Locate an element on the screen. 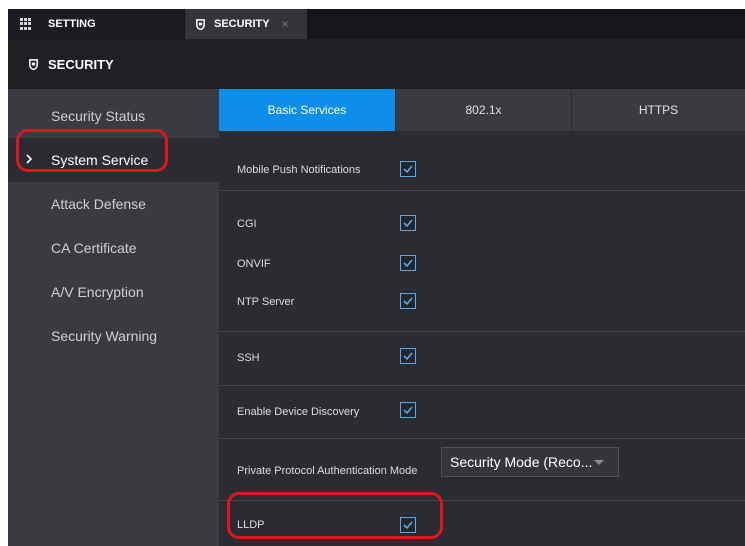 The width and height of the screenshot is (745, 546). tab-8021x: 802.1x is located at coordinates (483, 110).